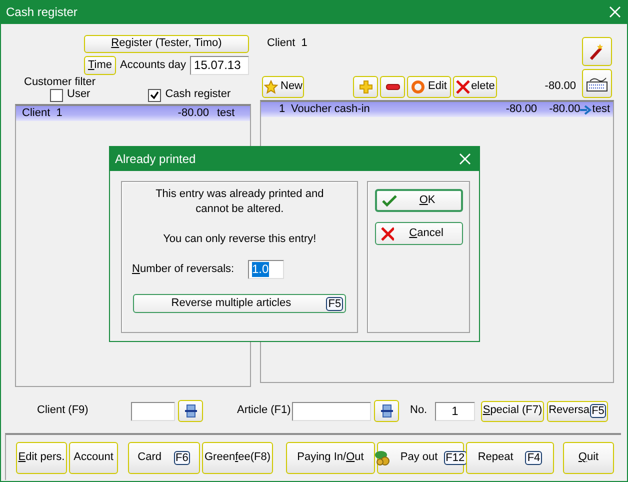 This screenshot has height=482, width=628. Describe the element at coordinates (239, 304) in the screenshot. I see `reverse-button: Reverse multiple articles F5` at that location.